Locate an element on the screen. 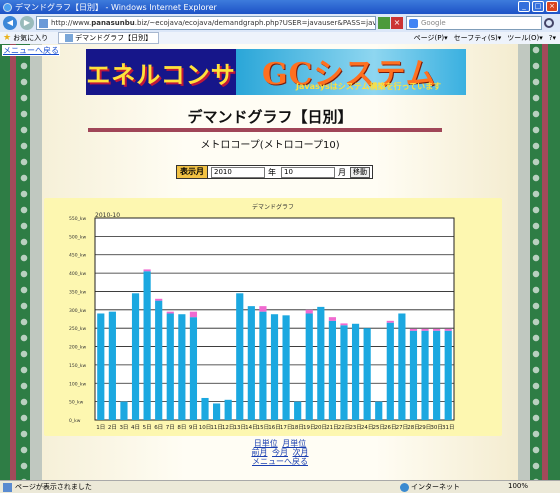 The height and width of the screenshot is (493, 560). url-prefix: http://www. is located at coordinates (71, 23).